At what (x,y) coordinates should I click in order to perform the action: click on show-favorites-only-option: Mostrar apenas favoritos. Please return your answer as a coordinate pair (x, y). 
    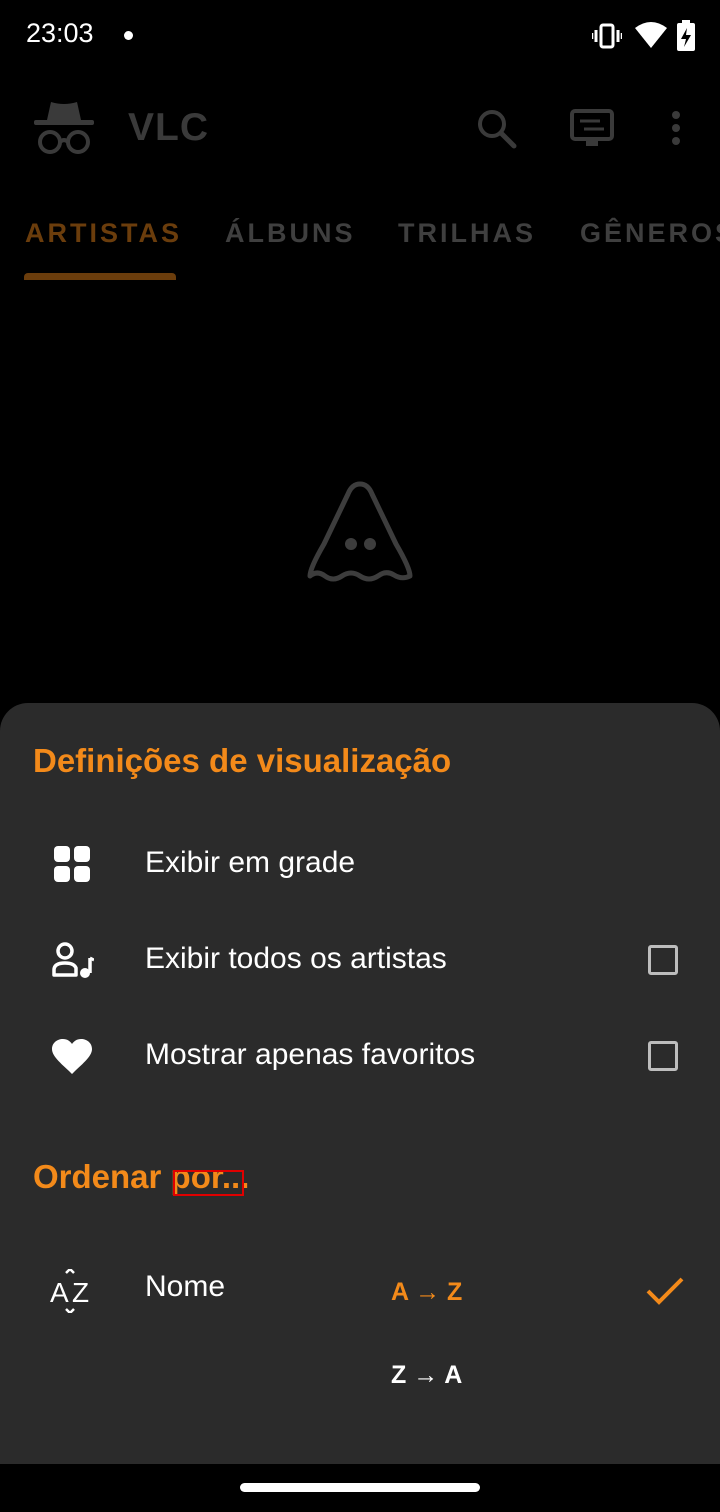
    Looking at the image, I should click on (310, 1055).